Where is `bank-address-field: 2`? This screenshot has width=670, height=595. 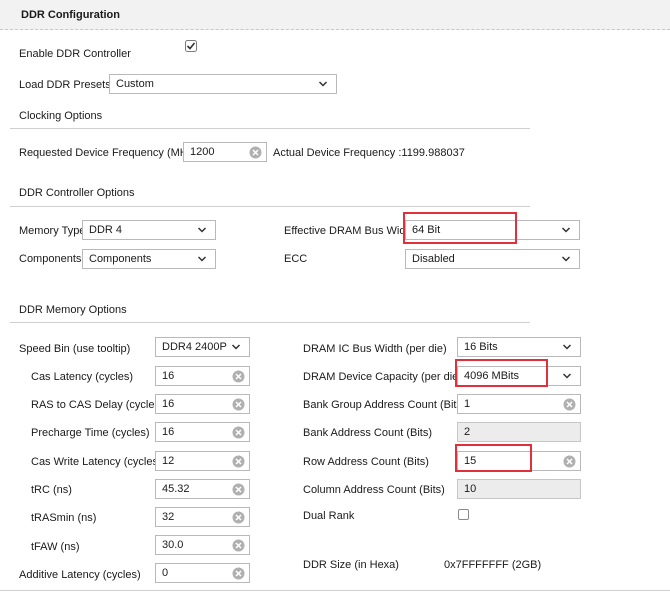
bank-address-field: 2 is located at coordinates (519, 432).